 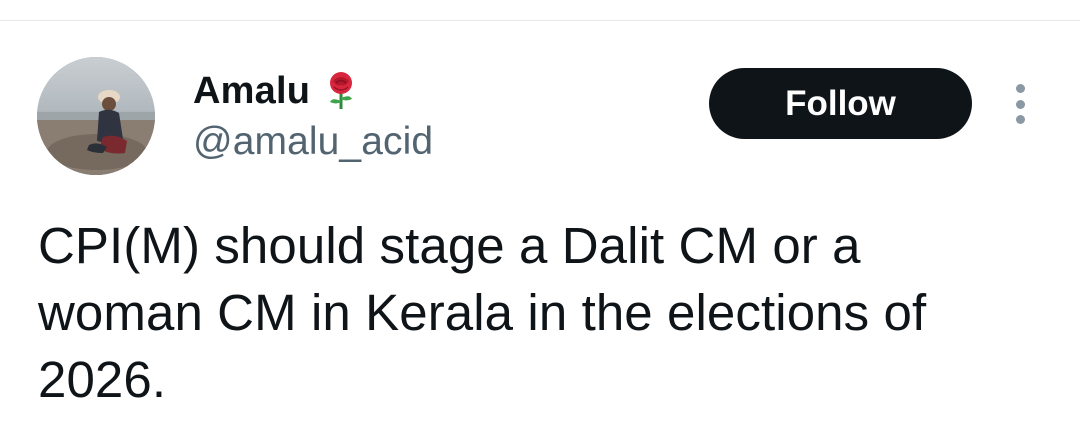 What do you see at coordinates (313, 142) in the screenshot?
I see `author-handle: @amalu_acid` at bounding box center [313, 142].